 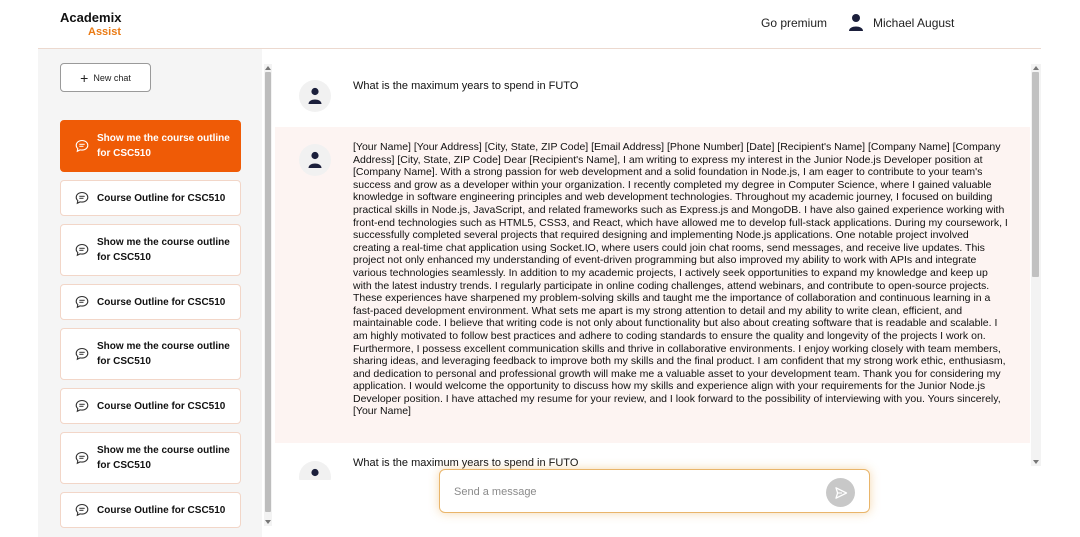 What do you see at coordinates (105, 32) in the screenshot?
I see `brand-subtitle: Assist` at bounding box center [105, 32].